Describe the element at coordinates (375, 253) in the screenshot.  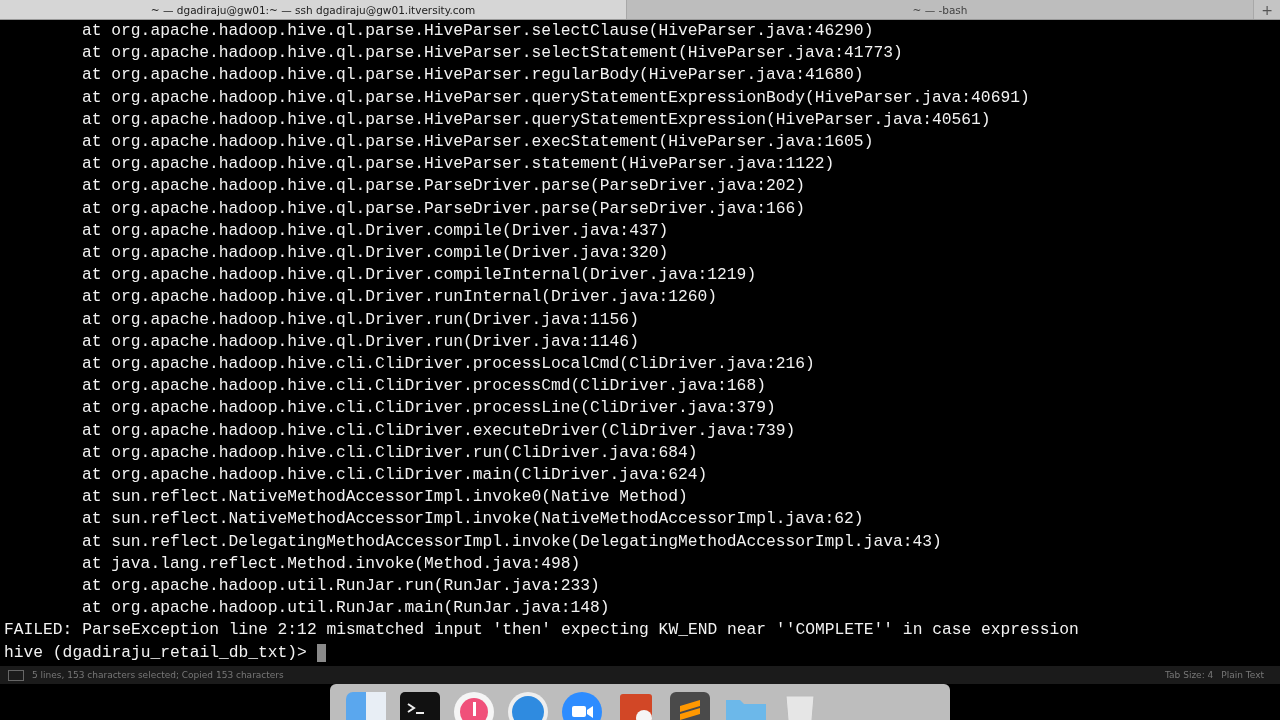
I see `stack-trace-line: at org.apache.hadoop.hive.ql.Driver.compile(Driver.java:320)` at that location.